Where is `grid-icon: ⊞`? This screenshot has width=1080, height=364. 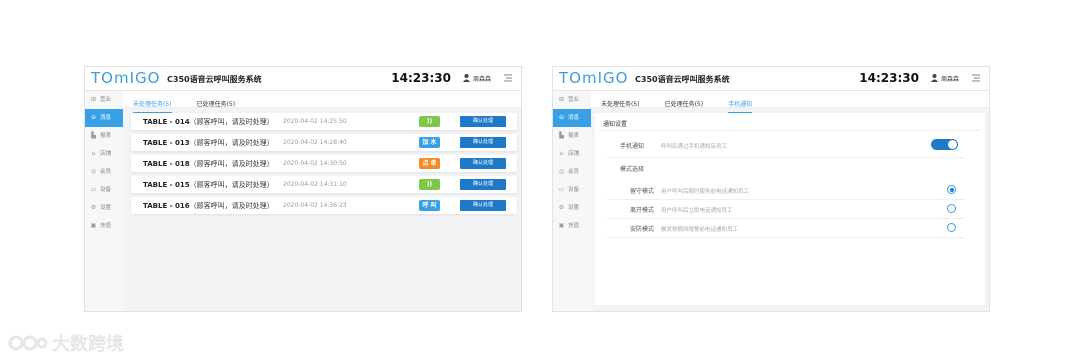 grid-icon: ⊞ is located at coordinates (561, 99).